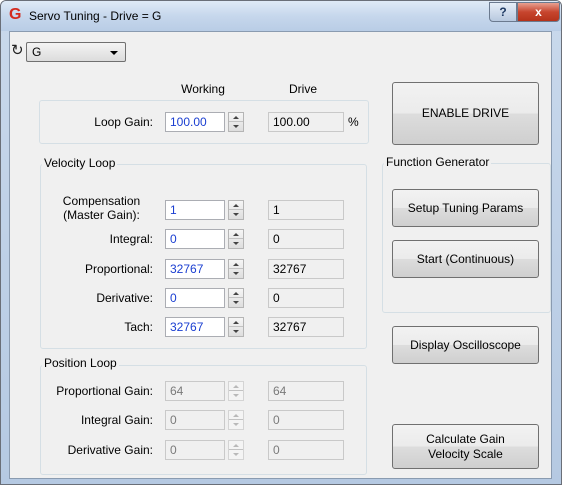 The width and height of the screenshot is (562, 485). Describe the element at coordinates (438, 162) in the screenshot. I see `function-generator-title: Function Generator` at that location.